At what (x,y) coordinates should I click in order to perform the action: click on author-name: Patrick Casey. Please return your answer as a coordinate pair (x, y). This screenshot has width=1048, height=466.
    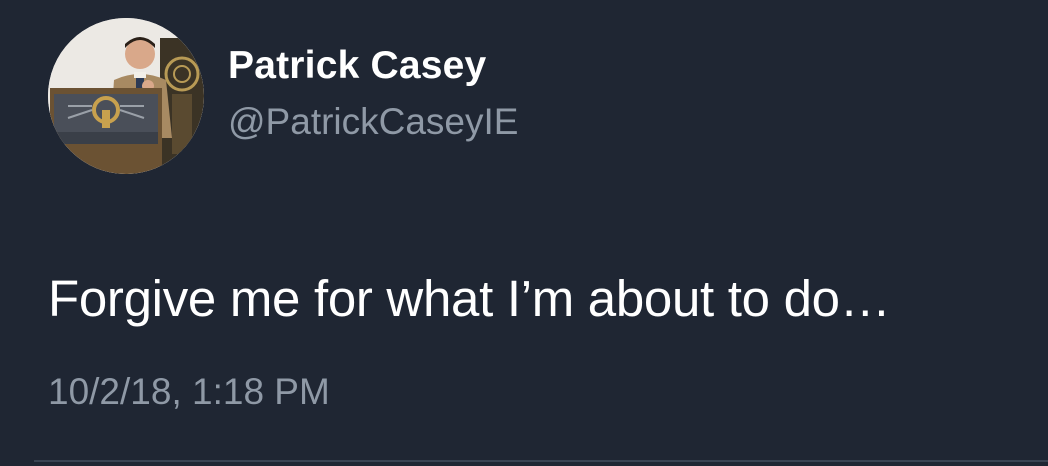
    Looking at the image, I should click on (357, 66).